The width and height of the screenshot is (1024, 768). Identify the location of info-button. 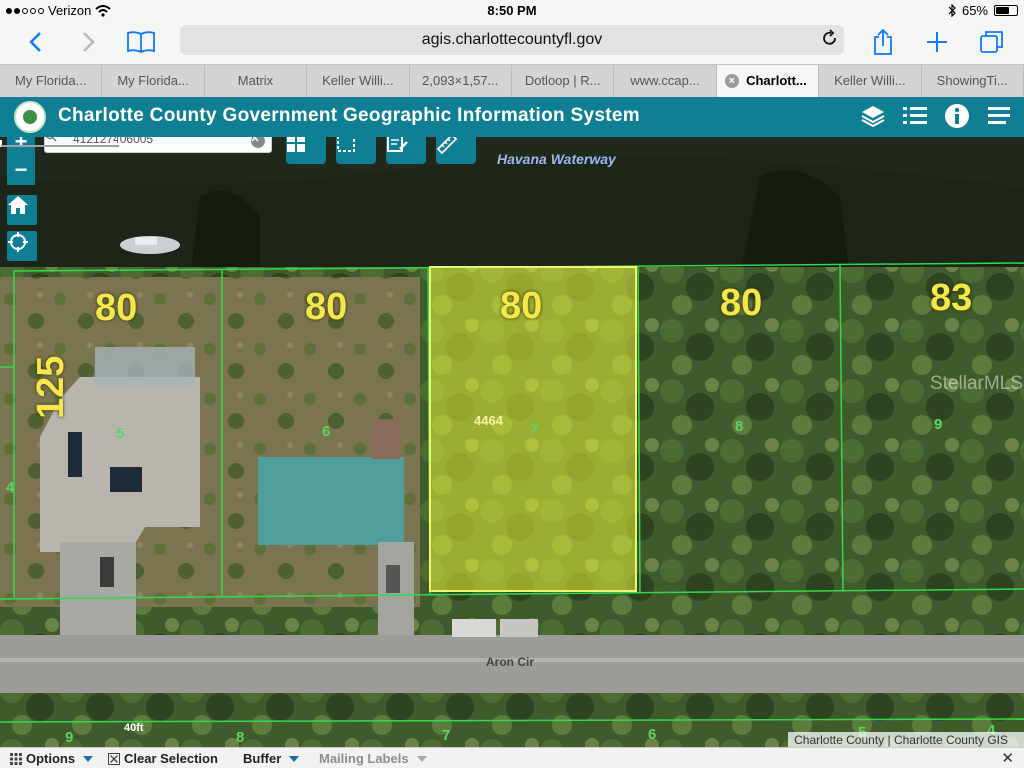
(957, 116).